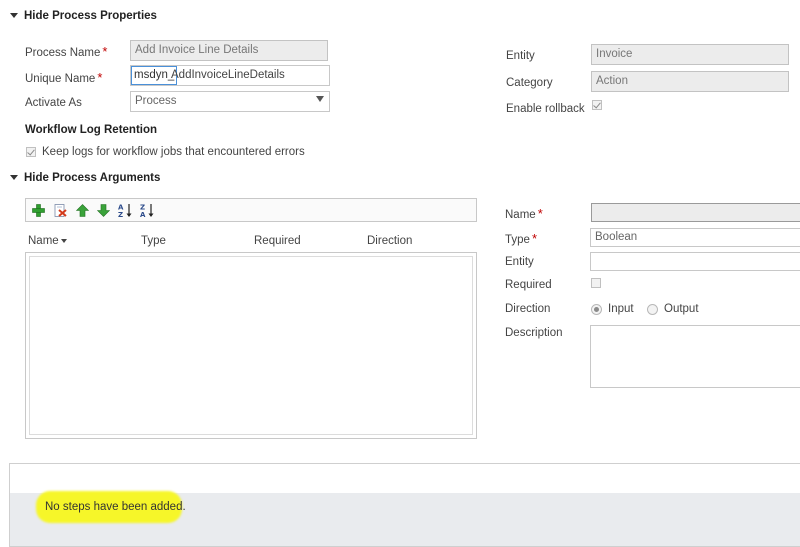 The image size is (800, 547). I want to click on activate-as-select: Process, so click(230, 101).